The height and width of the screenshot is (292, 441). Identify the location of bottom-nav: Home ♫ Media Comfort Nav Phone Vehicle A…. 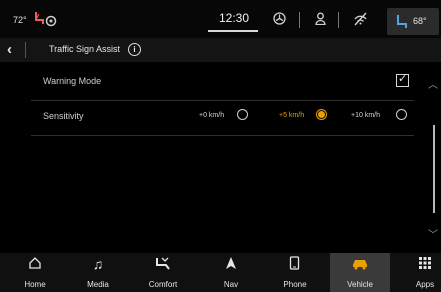
(220, 272).